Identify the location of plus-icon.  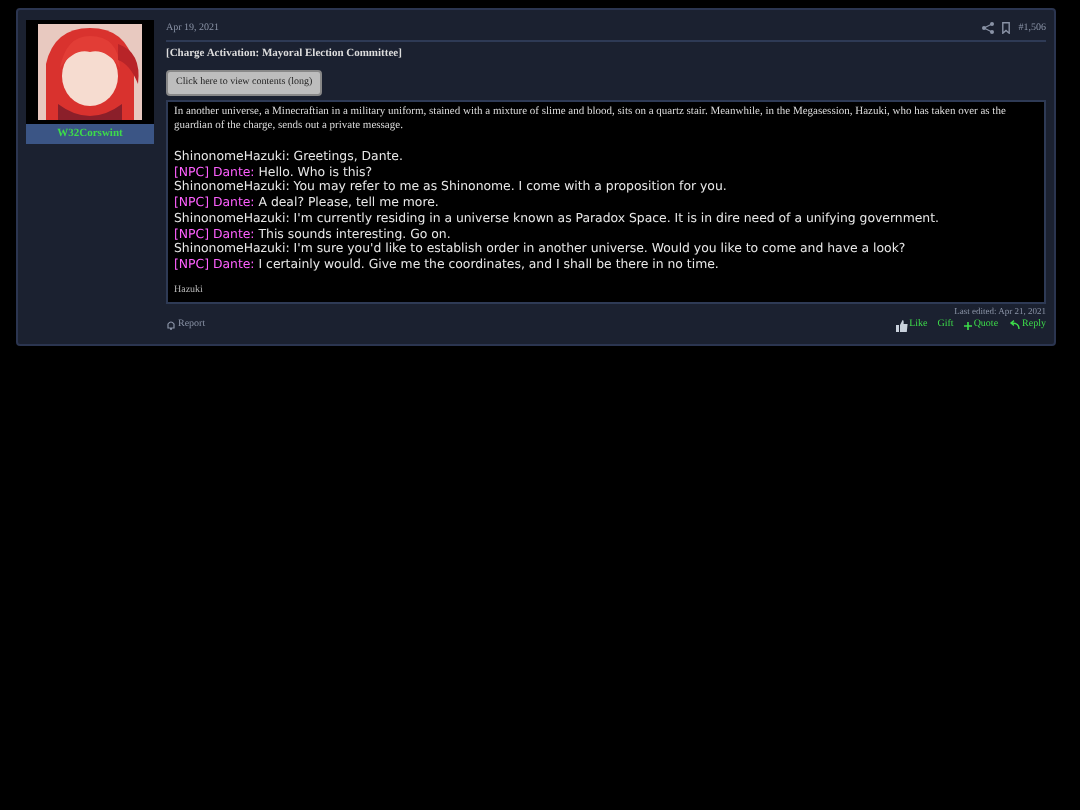
(967, 325).